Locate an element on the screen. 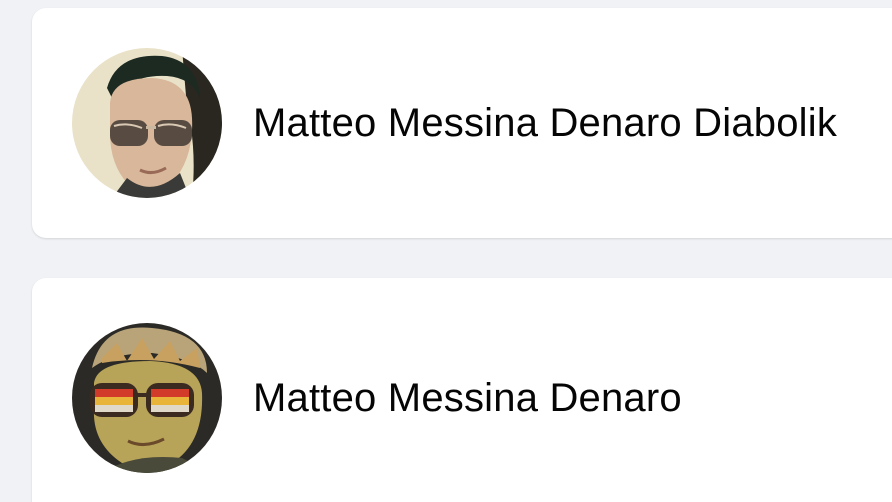  profile-painting-icon is located at coordinates (147, 398).